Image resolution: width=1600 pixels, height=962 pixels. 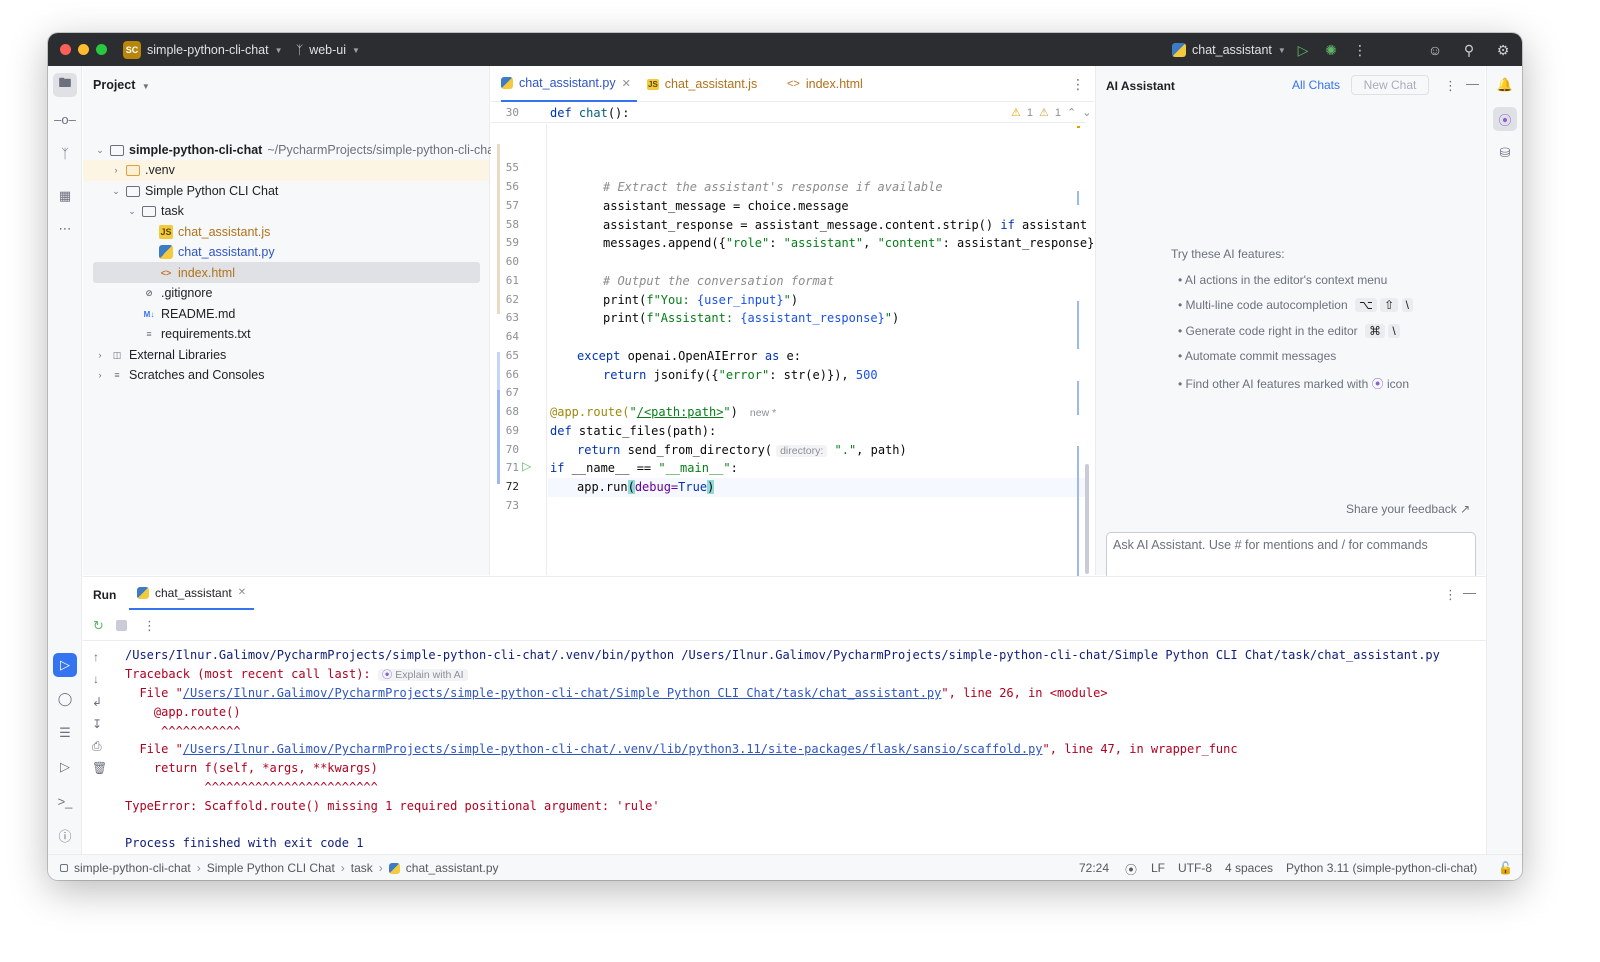 I want to click on tree-item-scratches: › ≡ Scratches and Consoles, so click(x=180, y=375).